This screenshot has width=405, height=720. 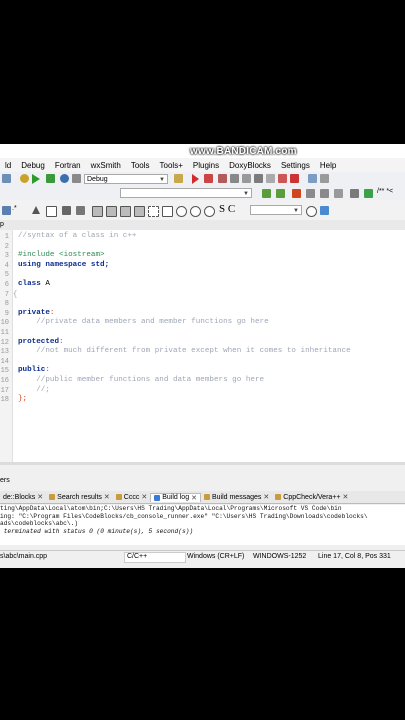 I want to click on line-number: 17, so click(x=4, y=390).